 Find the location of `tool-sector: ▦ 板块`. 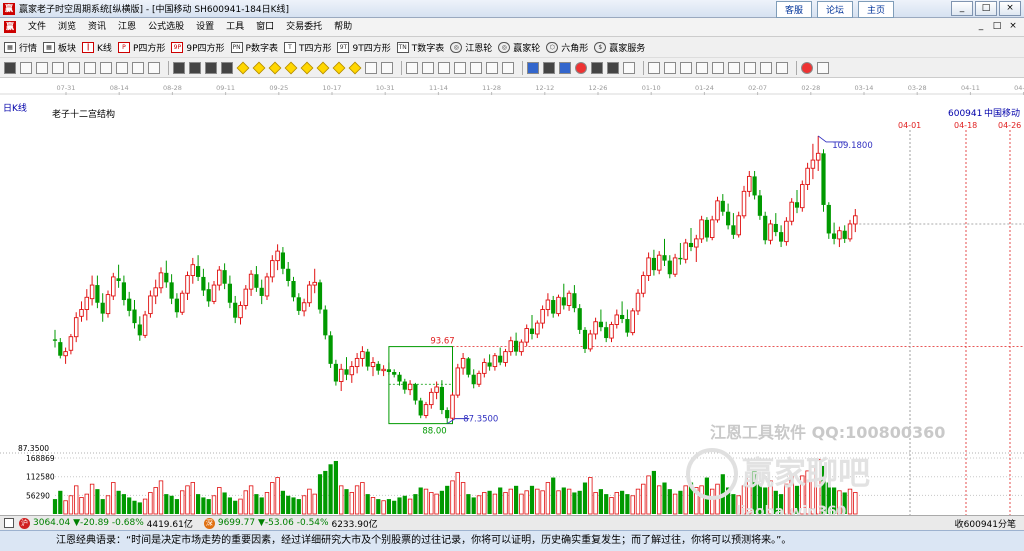

tool-sector: ▦ 板块 is located at coordinates (59, 47).